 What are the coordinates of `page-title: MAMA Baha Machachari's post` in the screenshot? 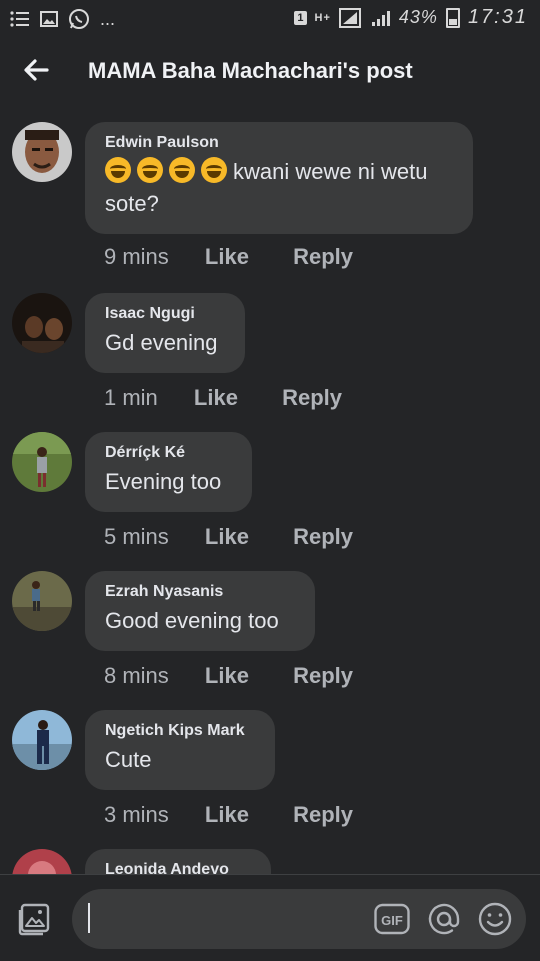 It's located at (250, 70).